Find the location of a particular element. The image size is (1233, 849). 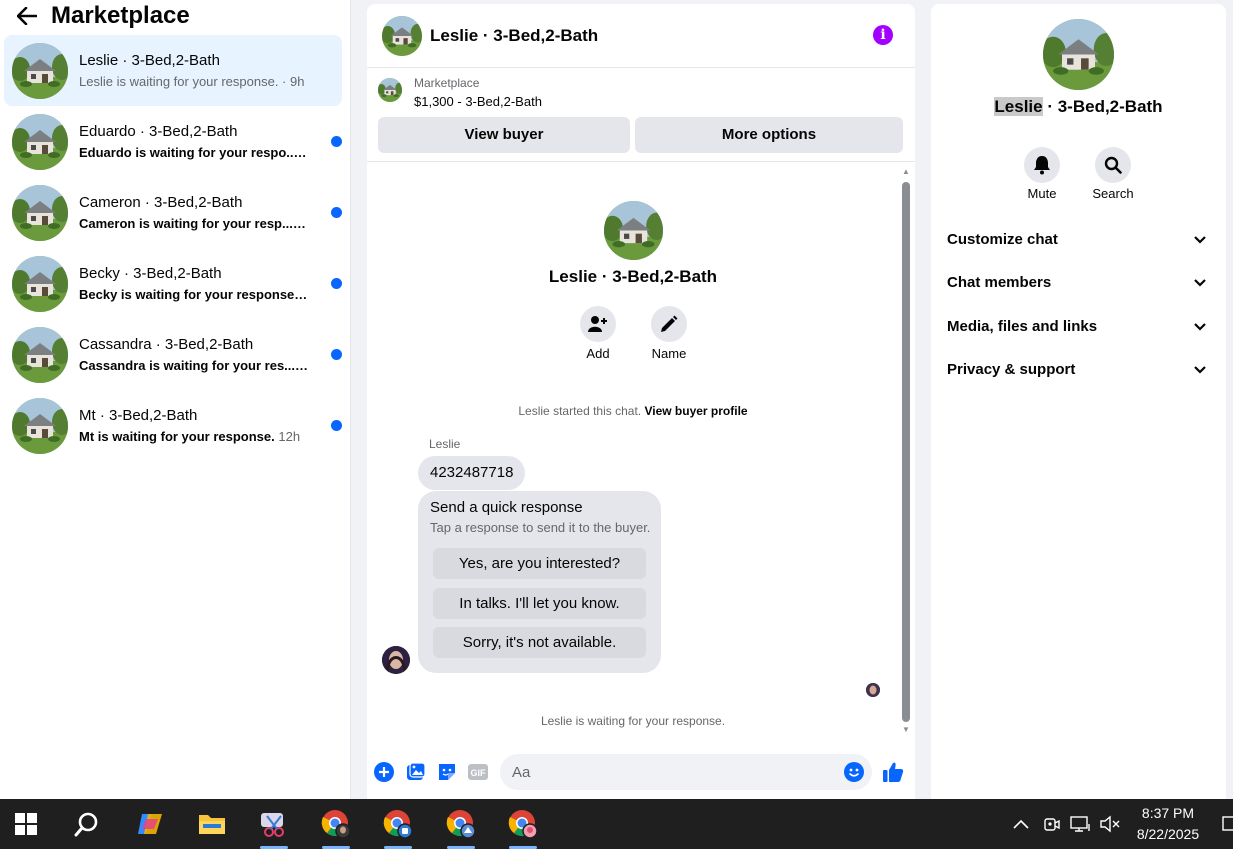

media-files-links-section: Media, files and links is located at coordinates (1078, 328).